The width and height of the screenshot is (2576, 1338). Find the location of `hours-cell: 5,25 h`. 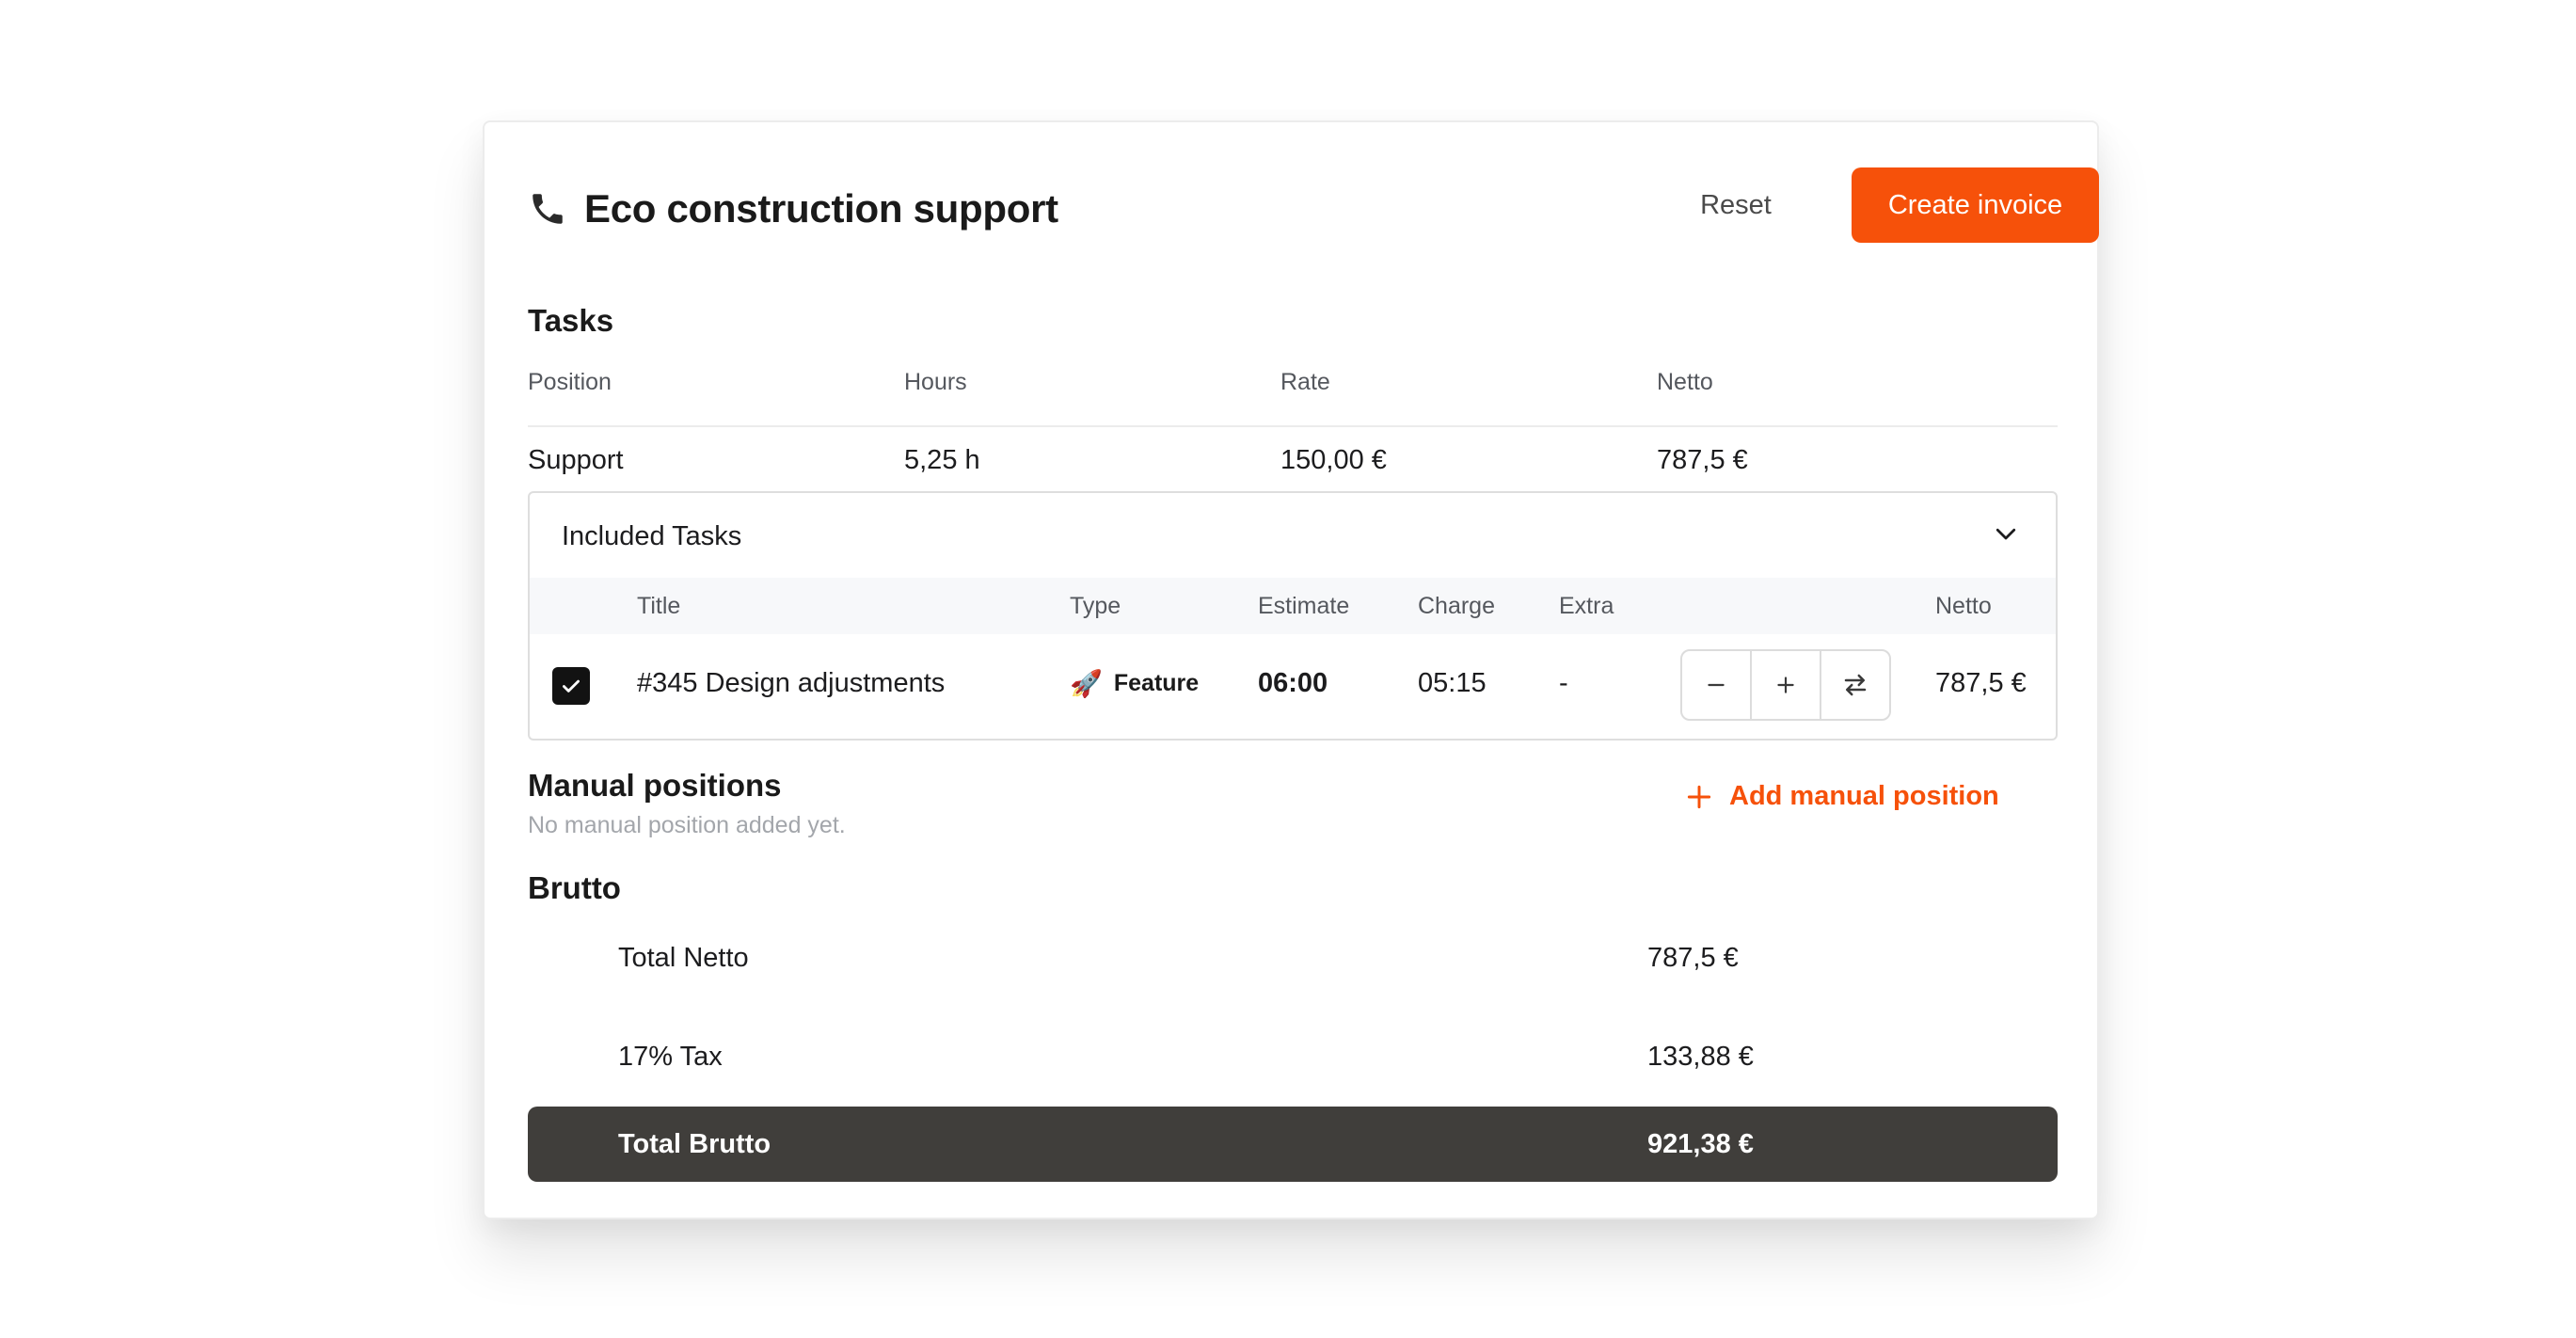

hours-cell: 5,25 h is located at coordinates (942, 460).